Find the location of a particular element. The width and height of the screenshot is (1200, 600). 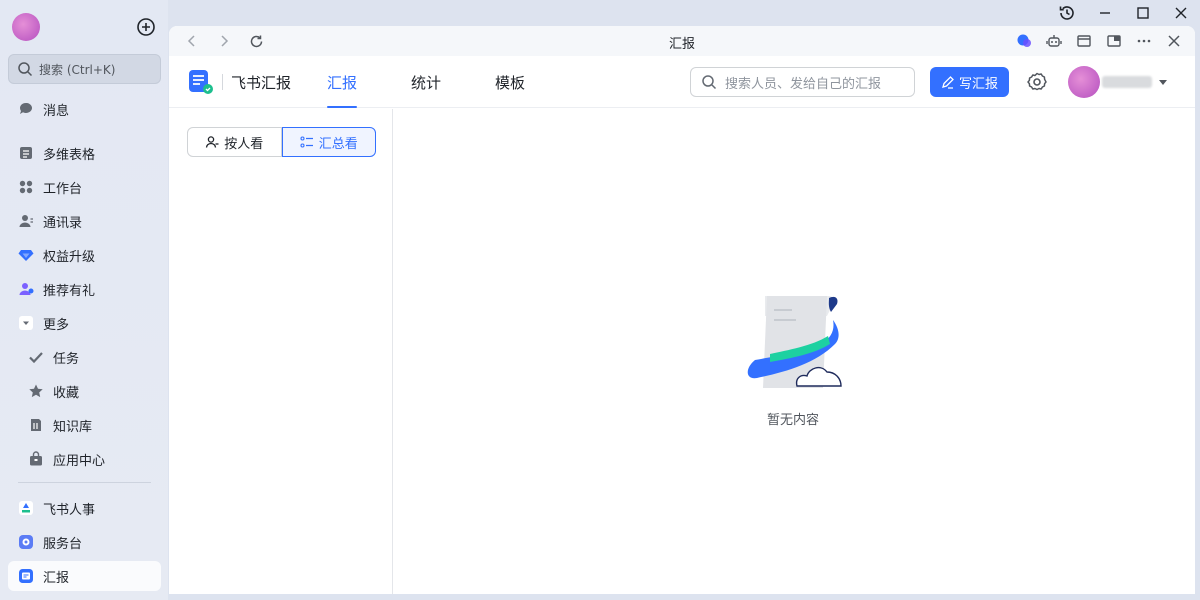

sidebar-item-helpdesk: 服务台 is located at coordinates (84, 542).